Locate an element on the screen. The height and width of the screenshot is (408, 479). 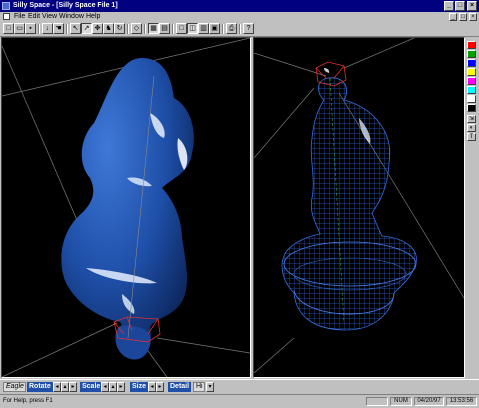
status-date: 04/20/97 is located at coordinates (429, 401).